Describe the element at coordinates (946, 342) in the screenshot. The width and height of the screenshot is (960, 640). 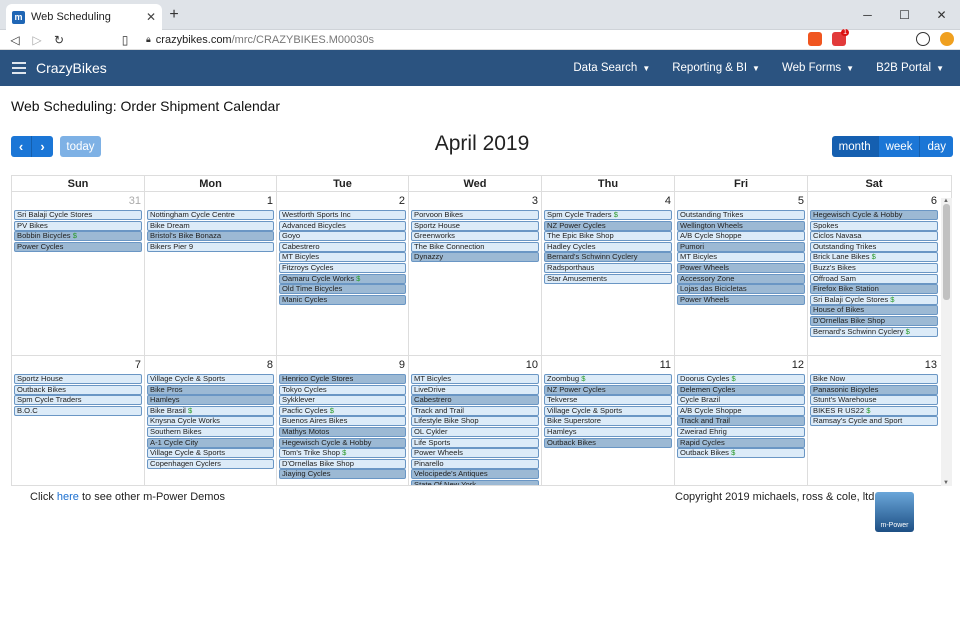
I see `calendar-scrollbar: ▲ ▼` at that location.